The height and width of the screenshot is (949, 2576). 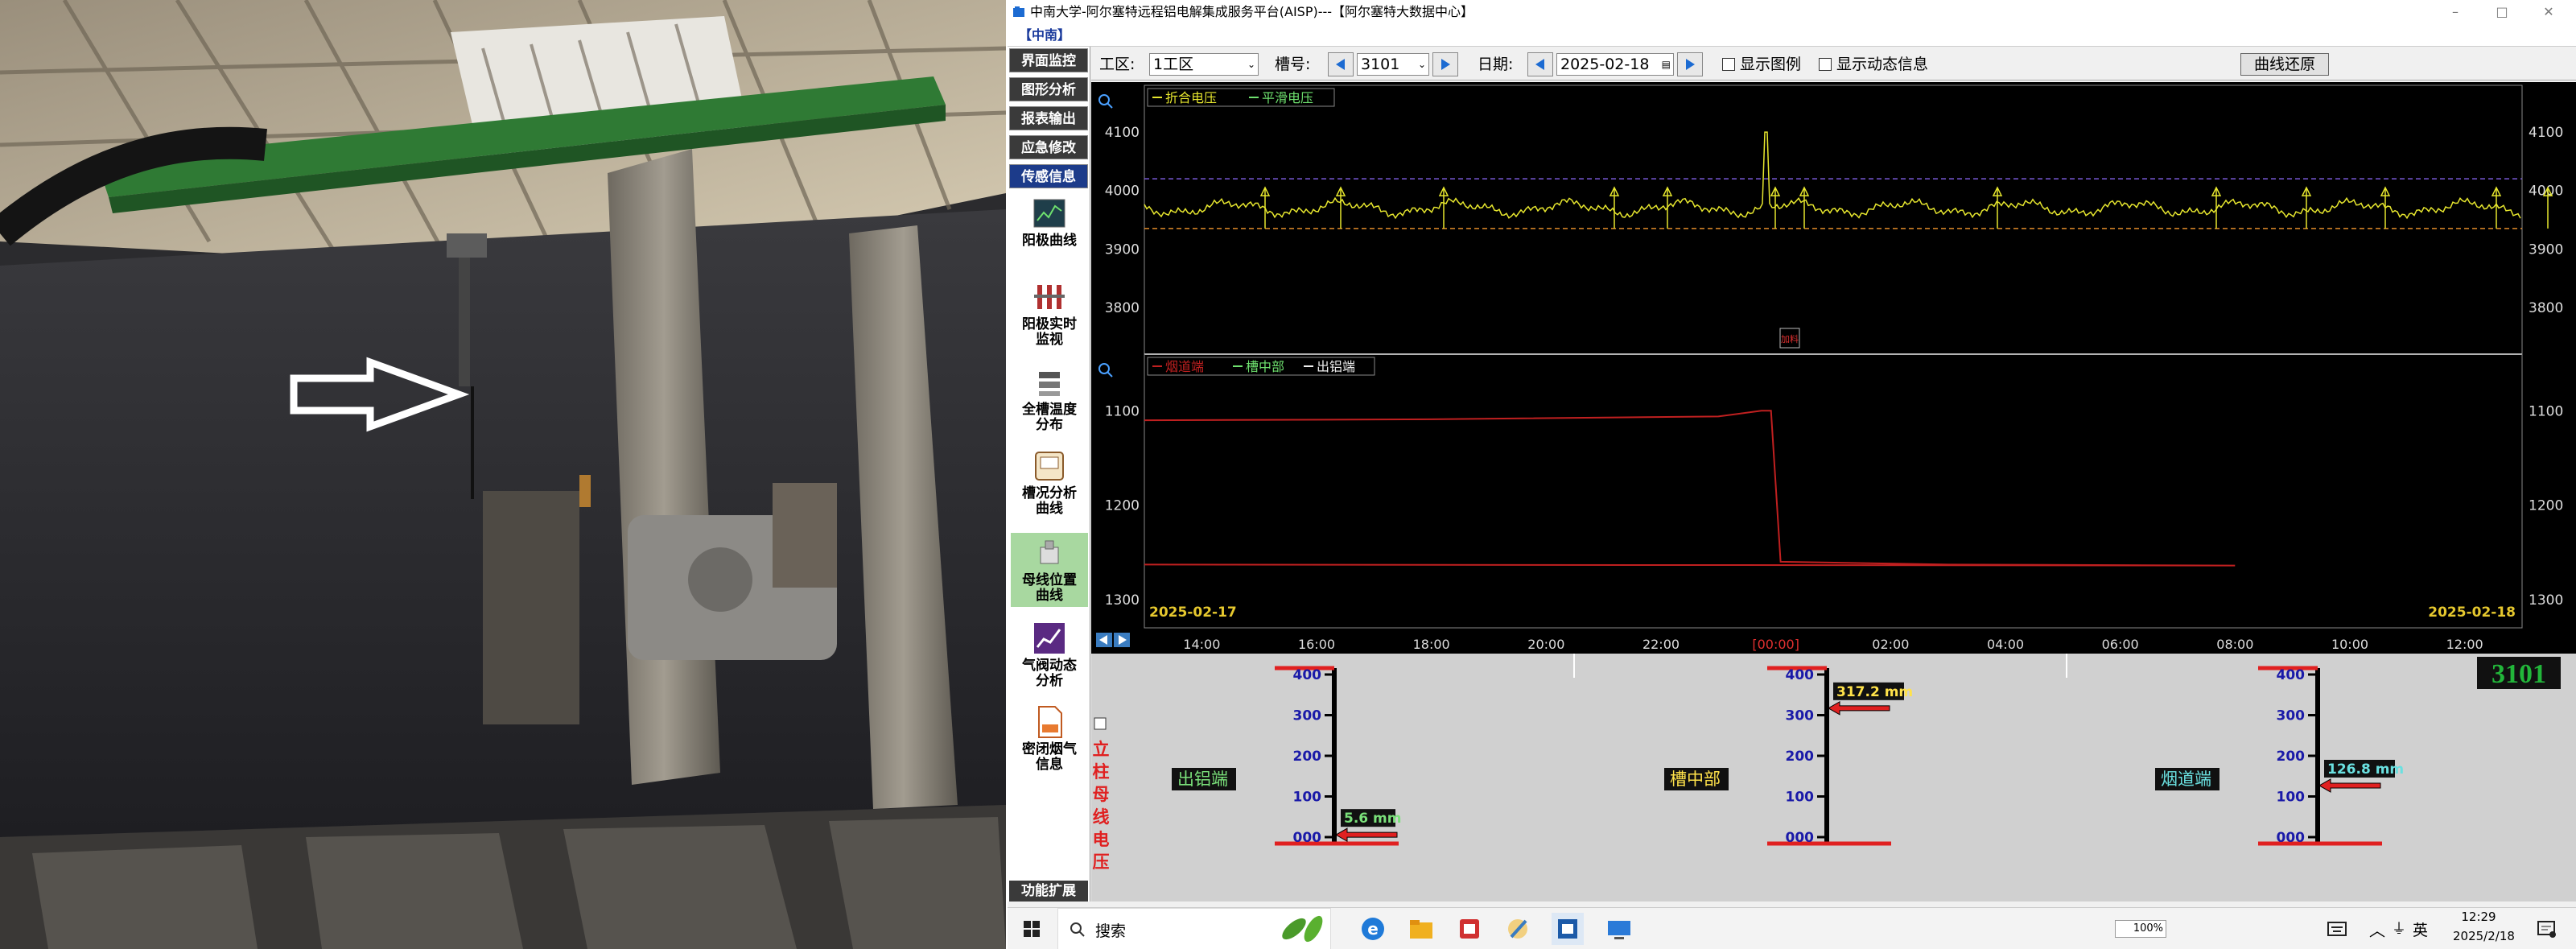 I want to click on edge-browser-icon: e, so click(x=1373, y=929).